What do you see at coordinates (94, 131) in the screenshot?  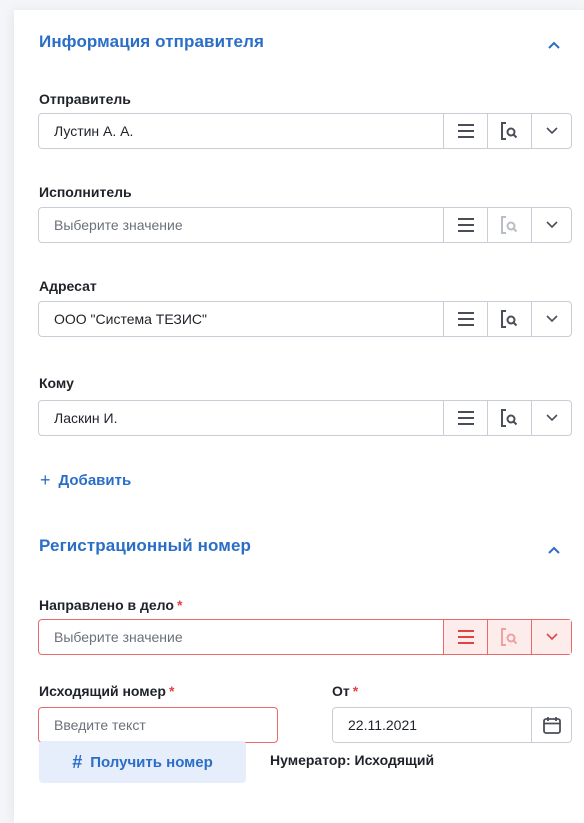 I see `sender-value: Лустин А. А.` at bounding box center [94, 131].